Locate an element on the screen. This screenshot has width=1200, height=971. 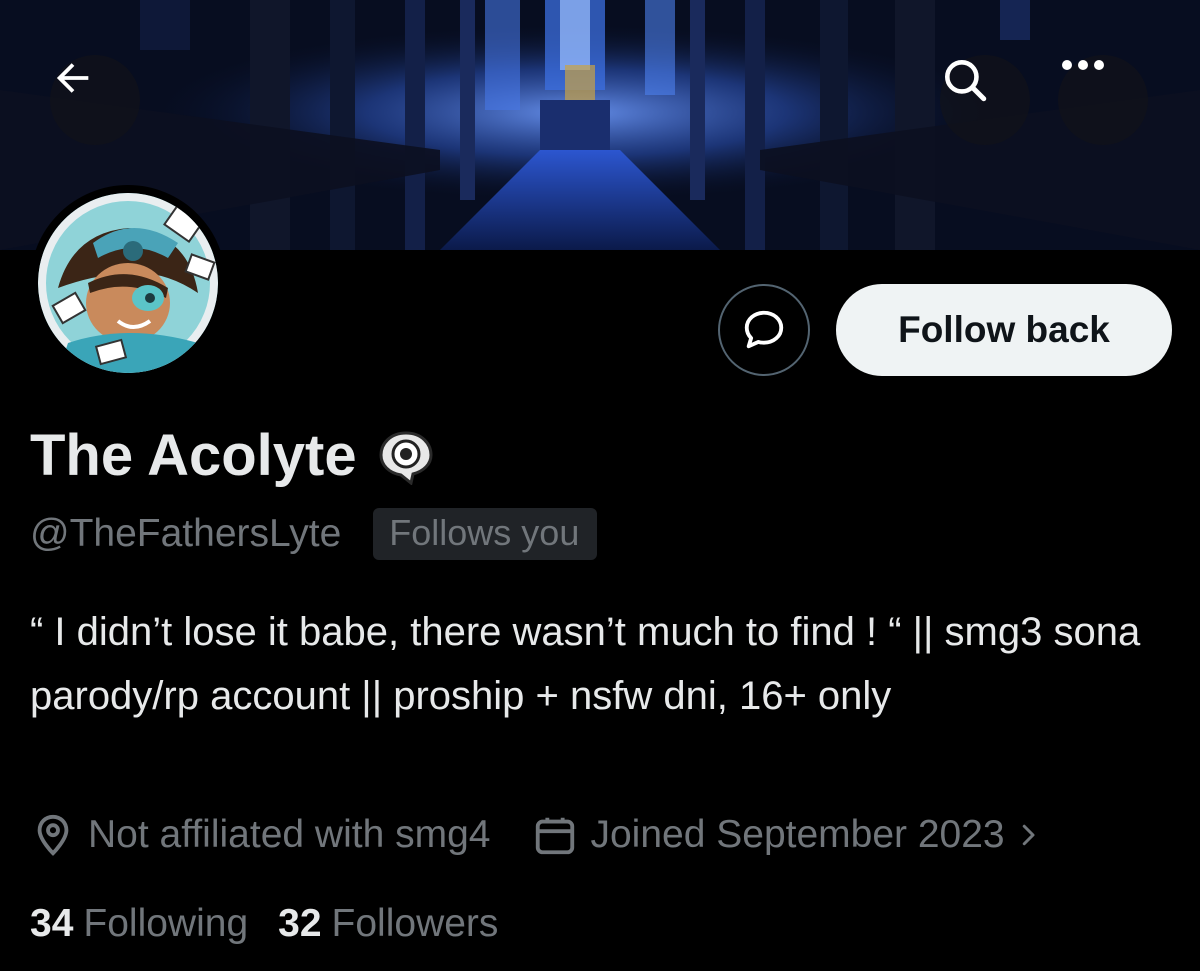
eye-speech-bubble-icon is located at coordinates (406, 457).